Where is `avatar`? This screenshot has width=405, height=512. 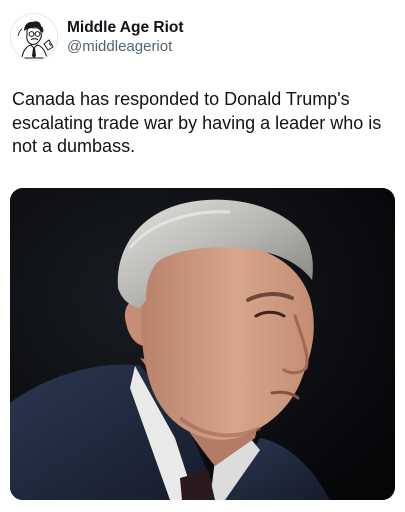 avatar is located at coordinates (34, 37).